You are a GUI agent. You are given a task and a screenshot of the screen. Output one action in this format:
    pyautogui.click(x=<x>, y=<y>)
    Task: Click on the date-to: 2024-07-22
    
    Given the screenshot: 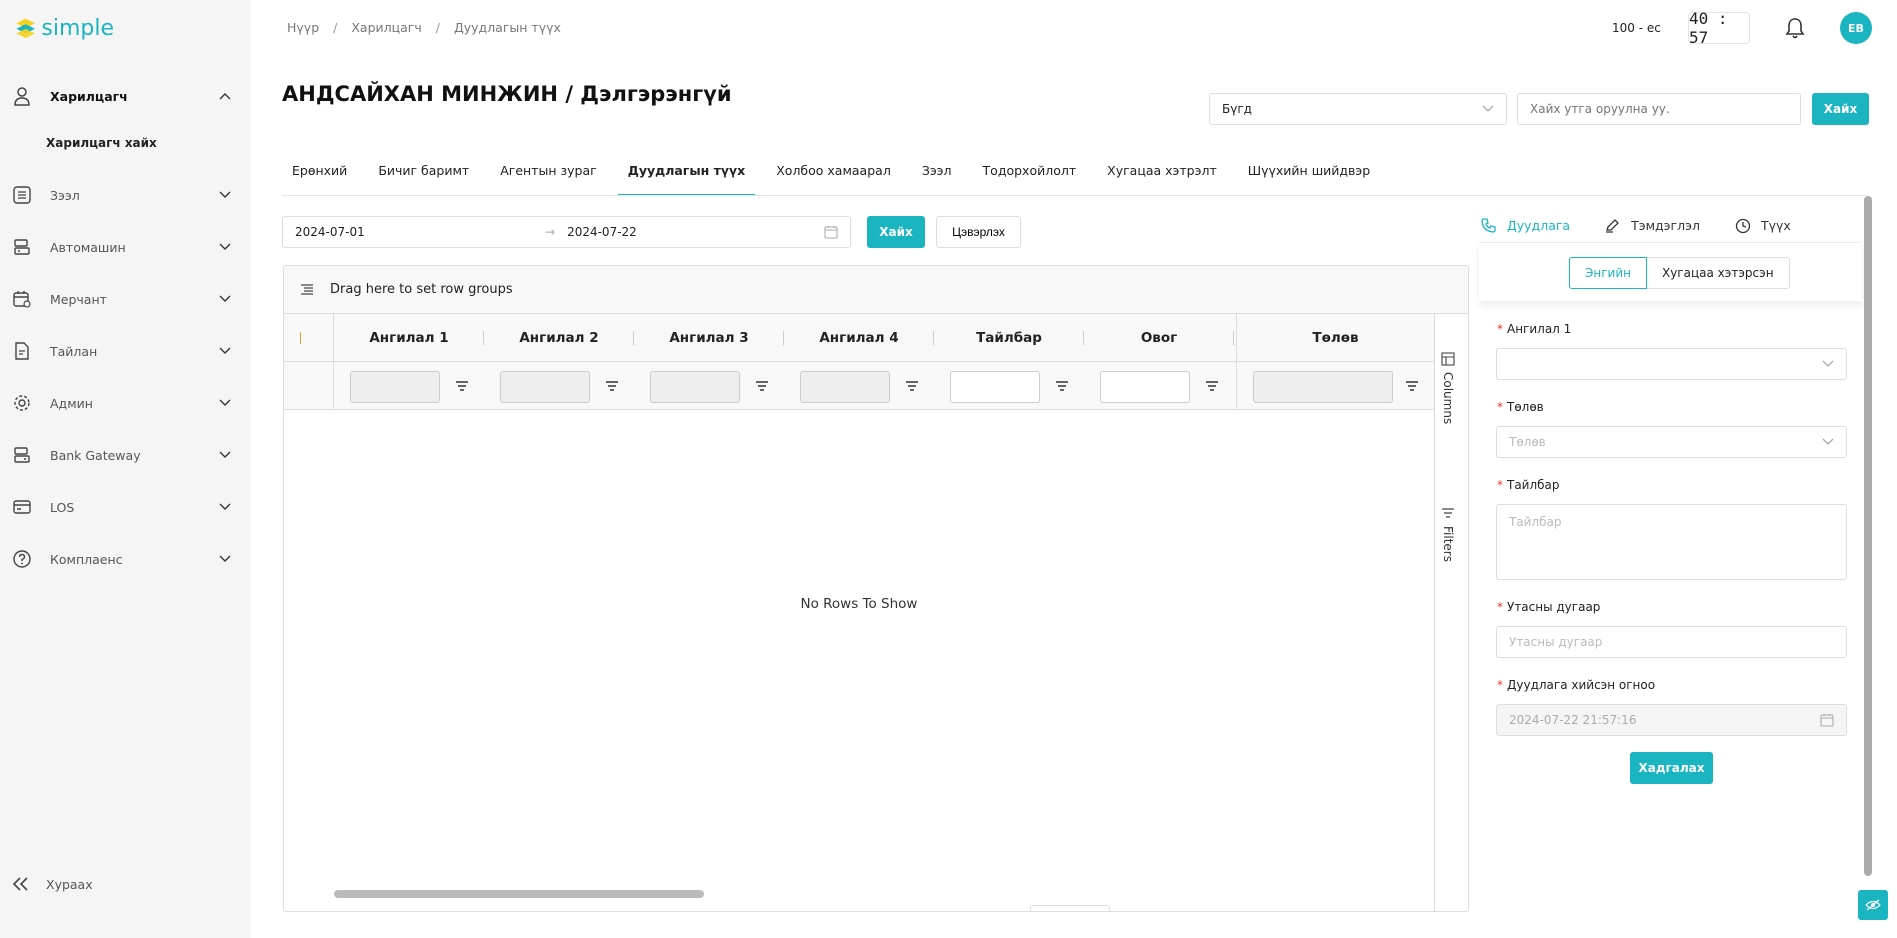 What is the action you would take?
    pyautogui.click(x=695, y=232)
    